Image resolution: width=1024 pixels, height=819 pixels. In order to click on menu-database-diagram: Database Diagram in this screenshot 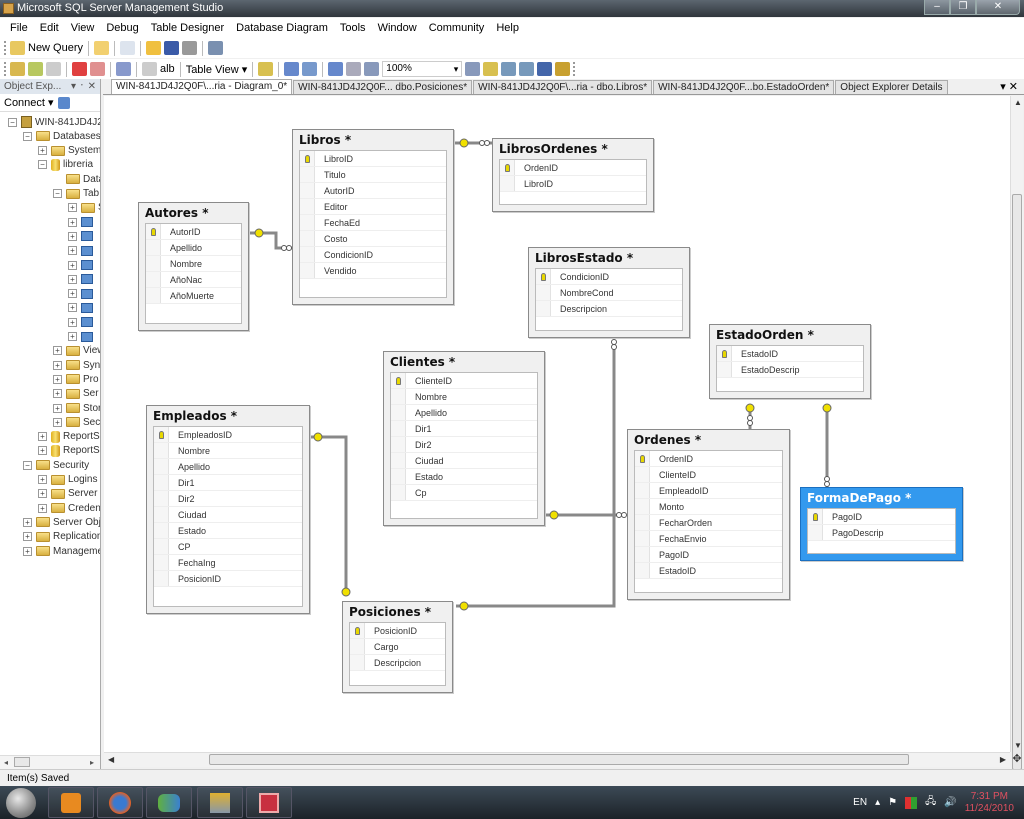, I will do `click(282, 28)`.